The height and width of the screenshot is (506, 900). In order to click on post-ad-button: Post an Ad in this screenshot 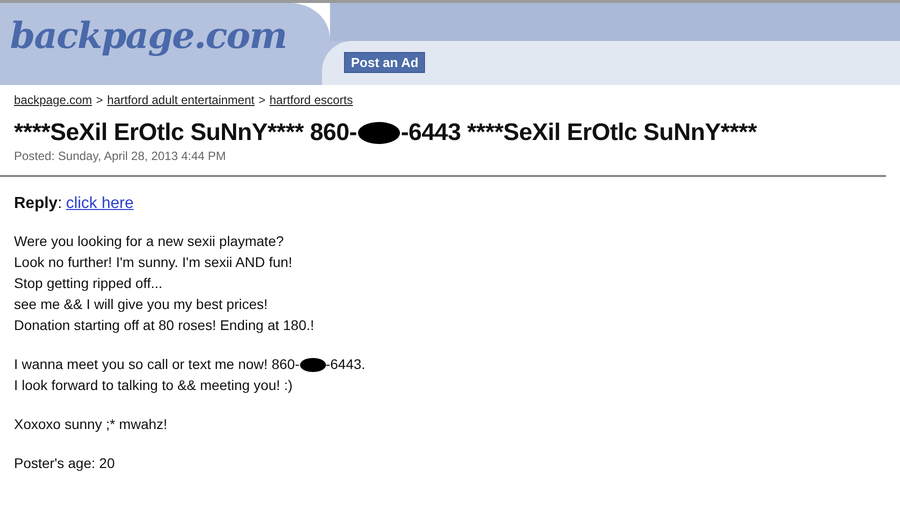, I will do `click(385, 62)`.